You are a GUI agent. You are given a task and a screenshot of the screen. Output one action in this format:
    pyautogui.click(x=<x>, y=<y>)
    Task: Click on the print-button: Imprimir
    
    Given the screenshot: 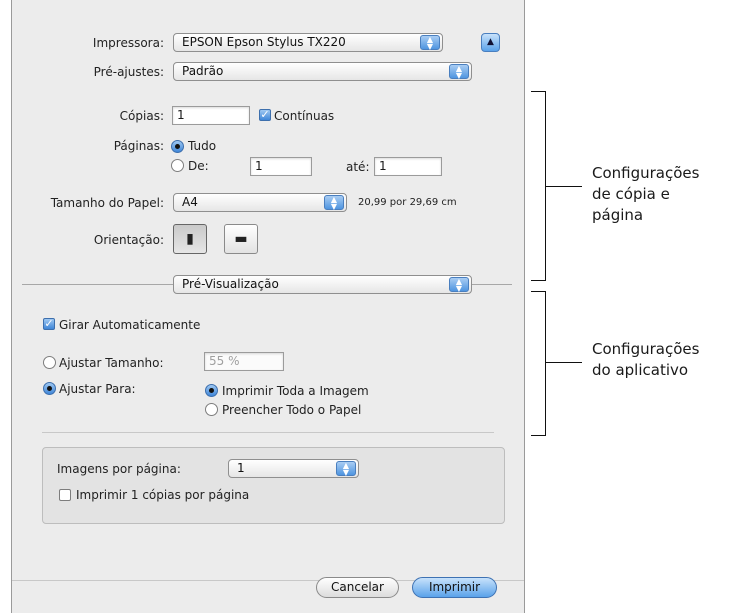 What is the action you would take?
    pyautogui.click(x=454, y=587)
    